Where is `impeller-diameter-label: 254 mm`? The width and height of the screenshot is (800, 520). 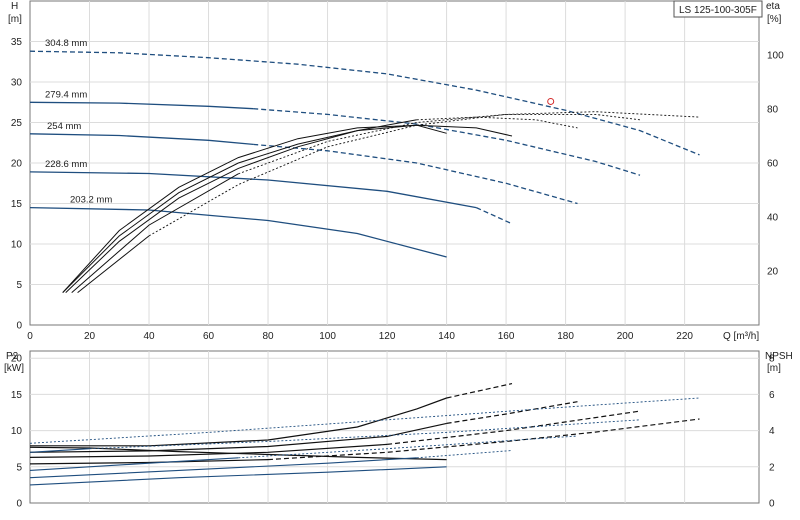 impeller-diameter-label: 254 mm is located at coordinates (64, 126).